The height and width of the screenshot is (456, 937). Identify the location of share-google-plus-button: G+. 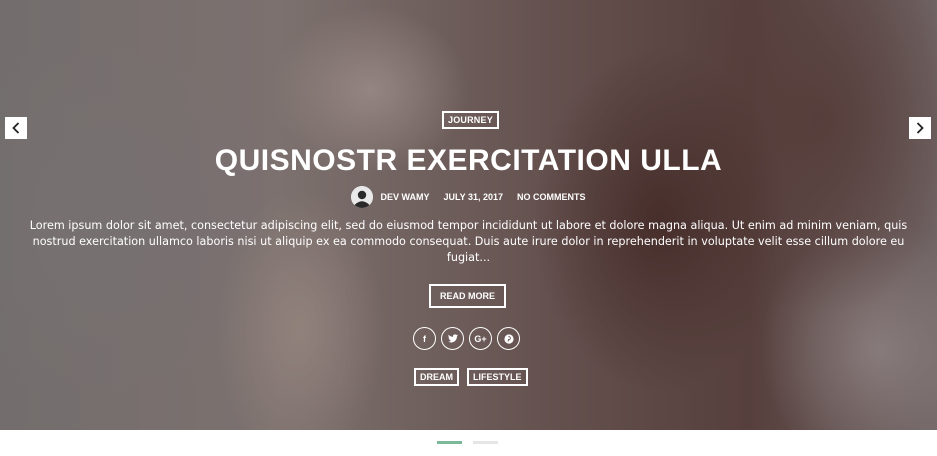
(480, 338).